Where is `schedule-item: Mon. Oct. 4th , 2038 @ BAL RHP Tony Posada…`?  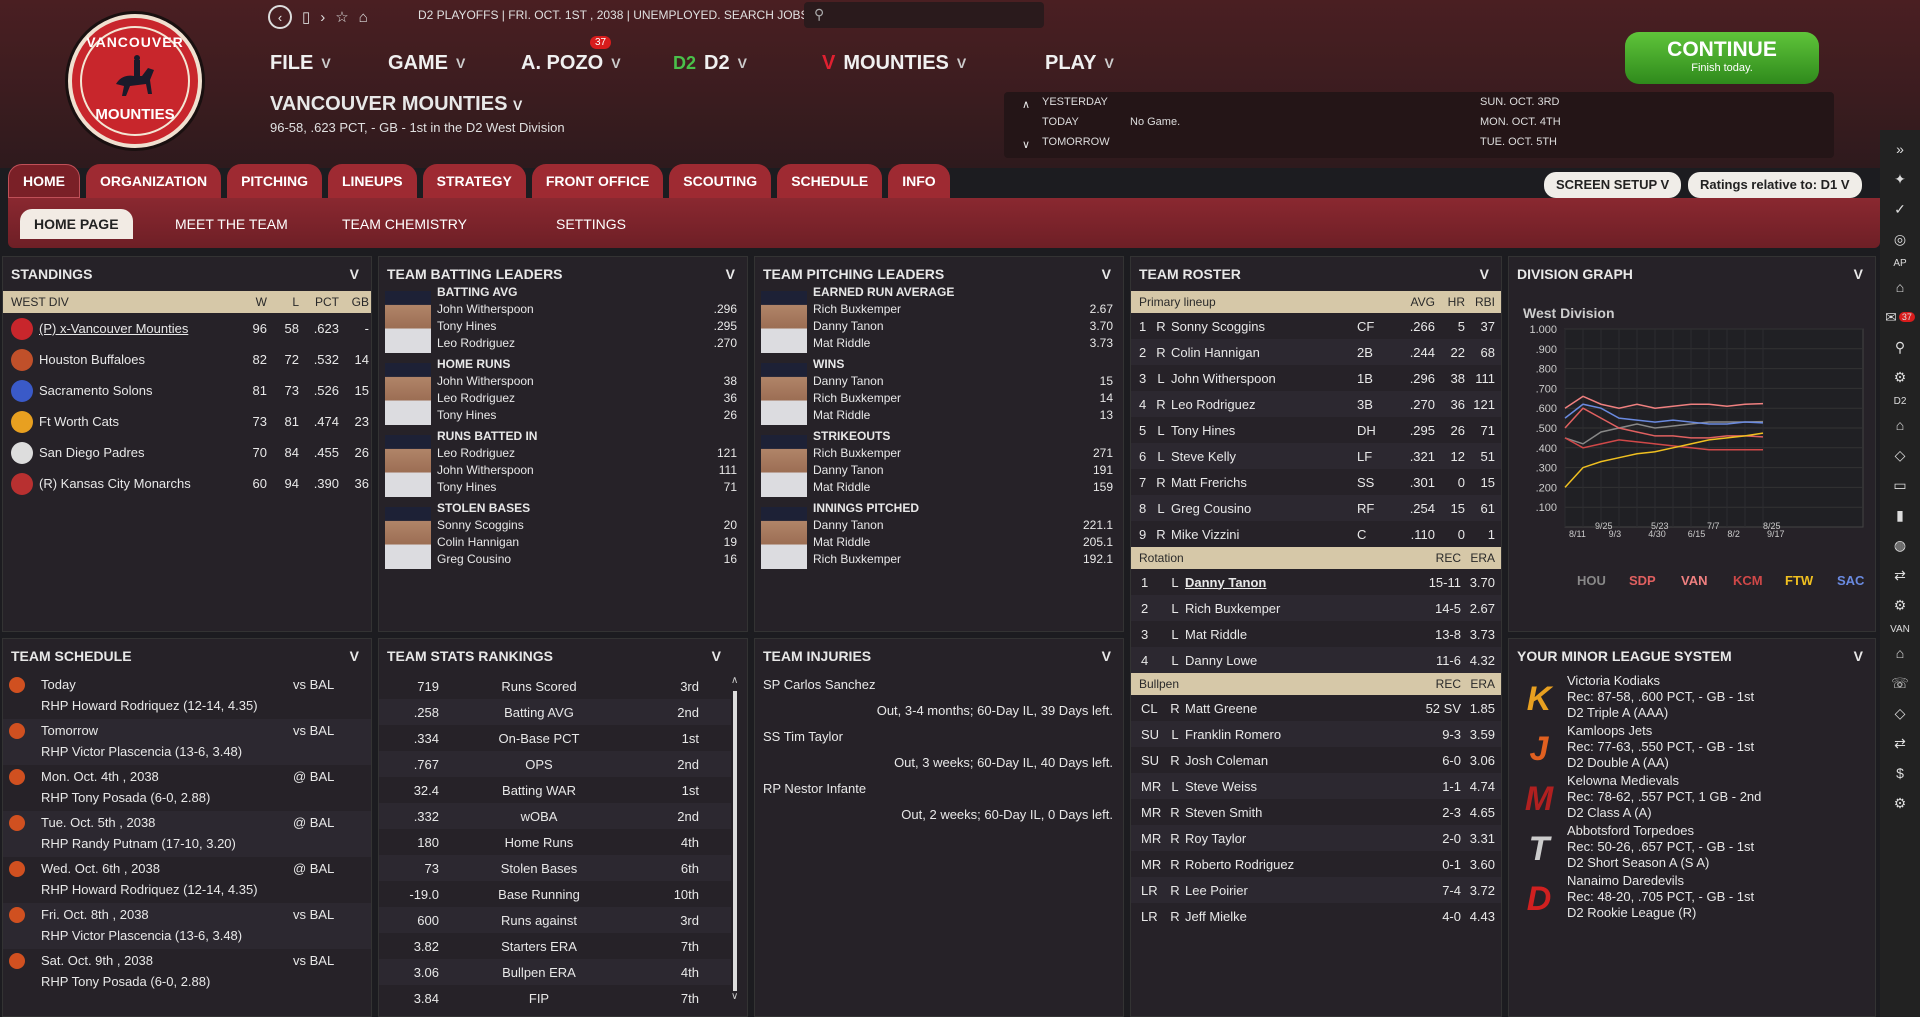
schedule-item: Mon. Oct. 4th , 2038 @ BAL RHP Tony Posada… is located at coordinates (187, 788).